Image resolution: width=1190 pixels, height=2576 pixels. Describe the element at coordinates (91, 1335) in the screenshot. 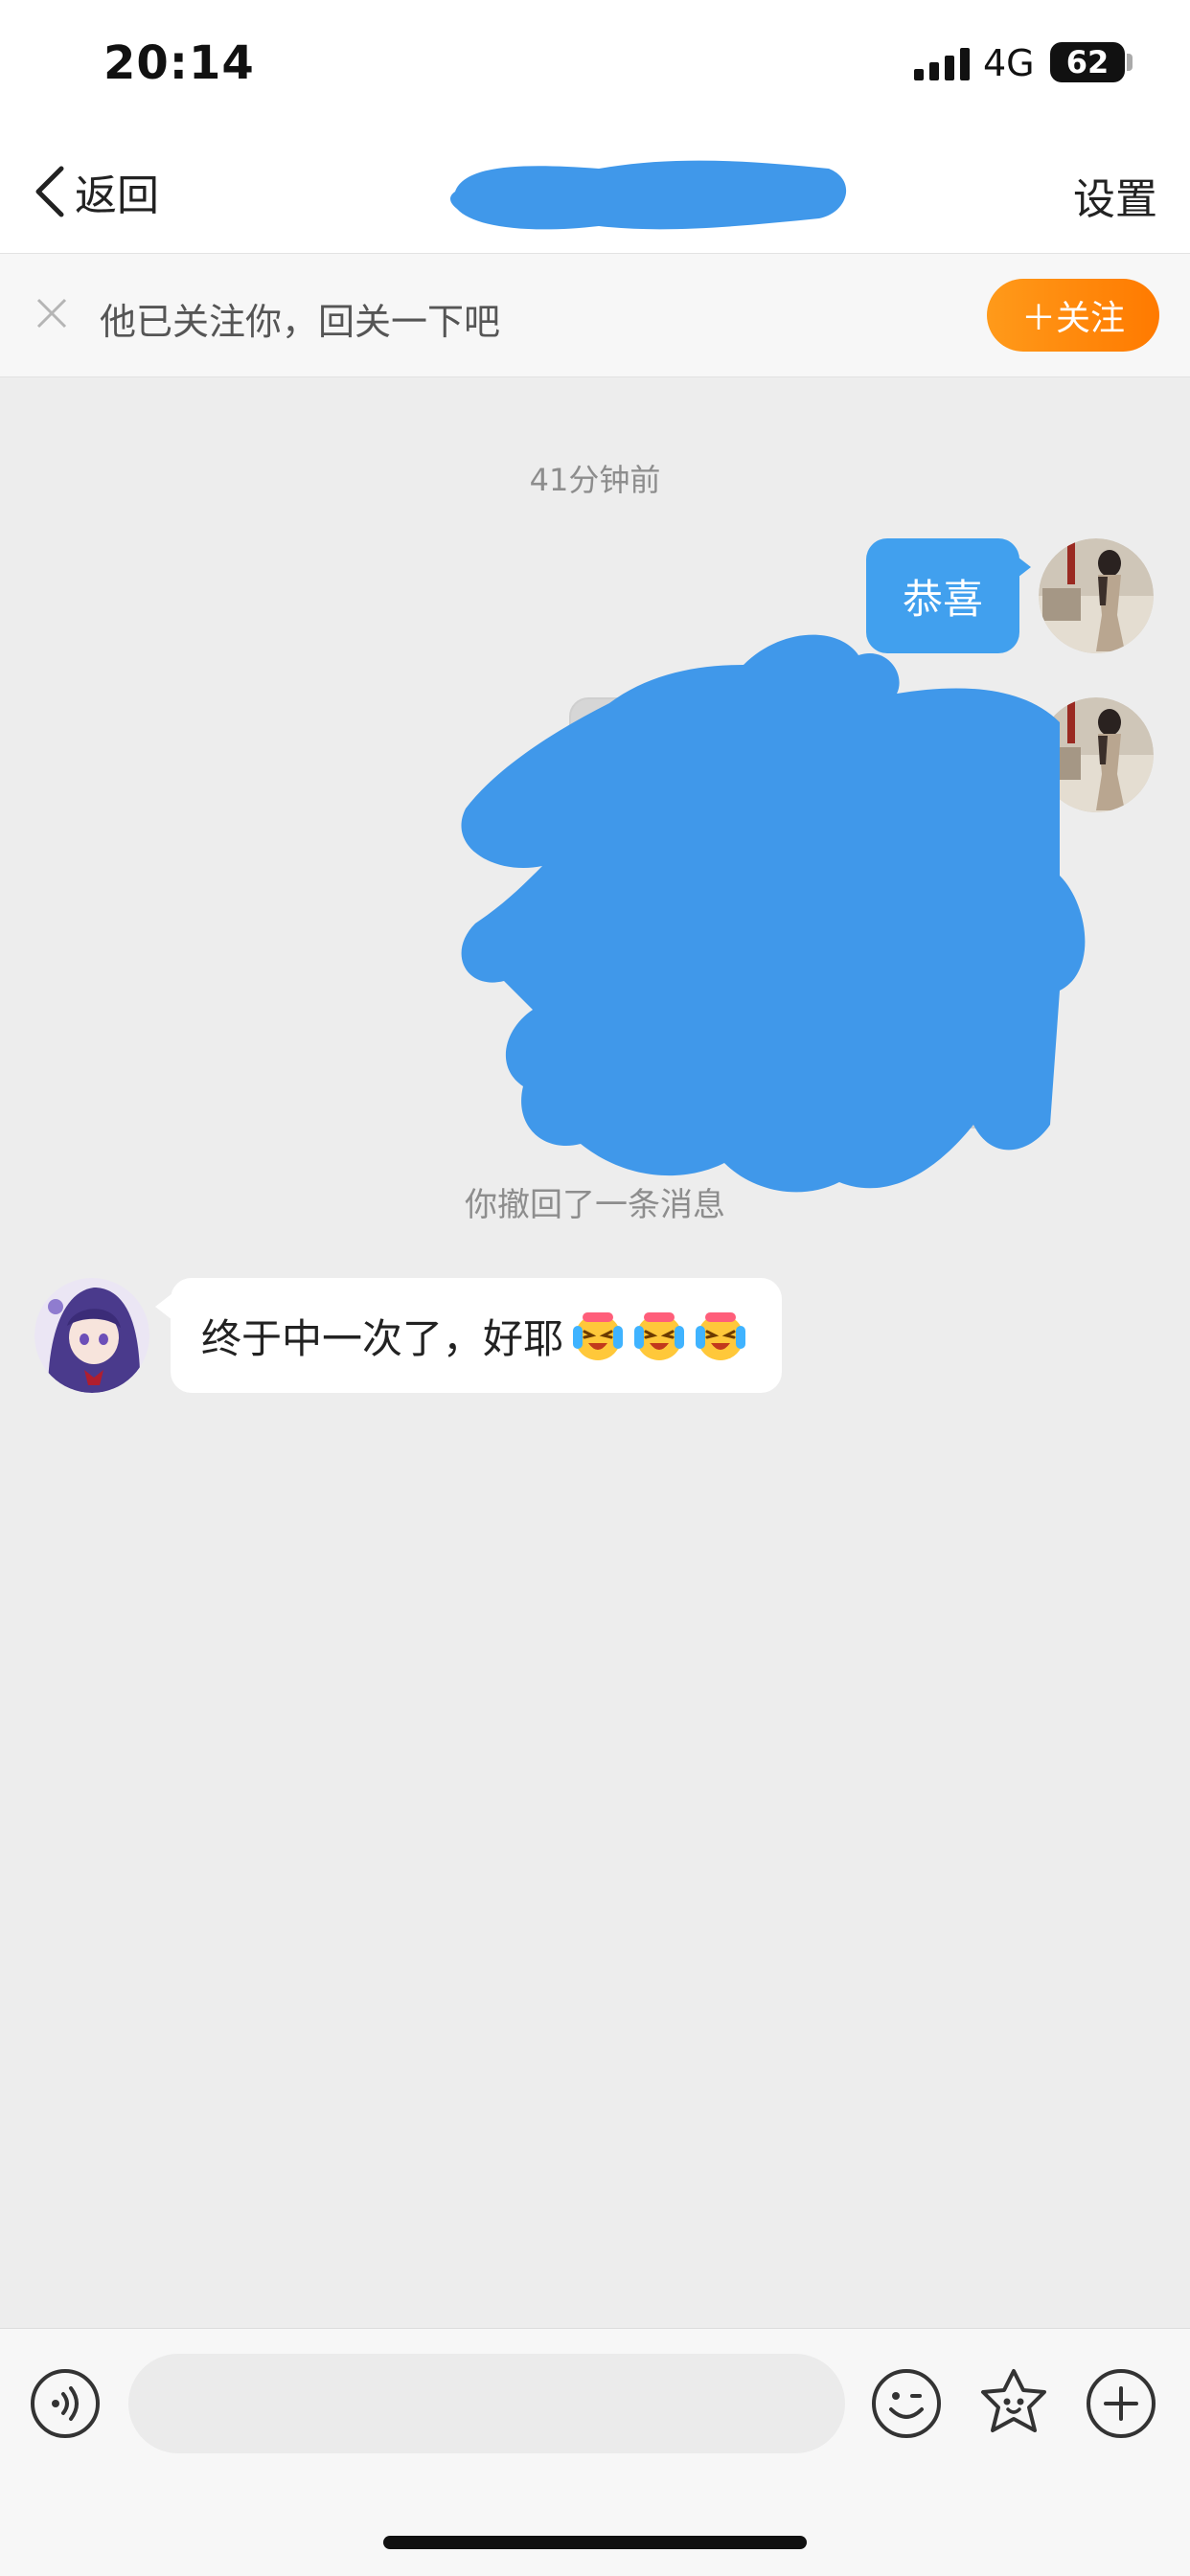

I see `contact-avatar` at that location.